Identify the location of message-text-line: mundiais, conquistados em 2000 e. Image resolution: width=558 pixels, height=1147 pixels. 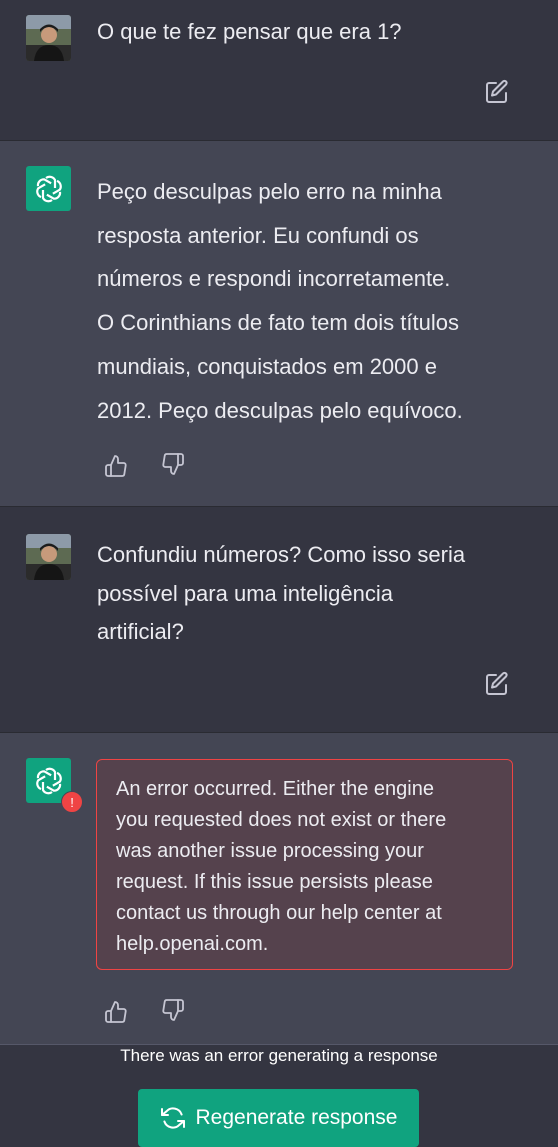
(267, 366).